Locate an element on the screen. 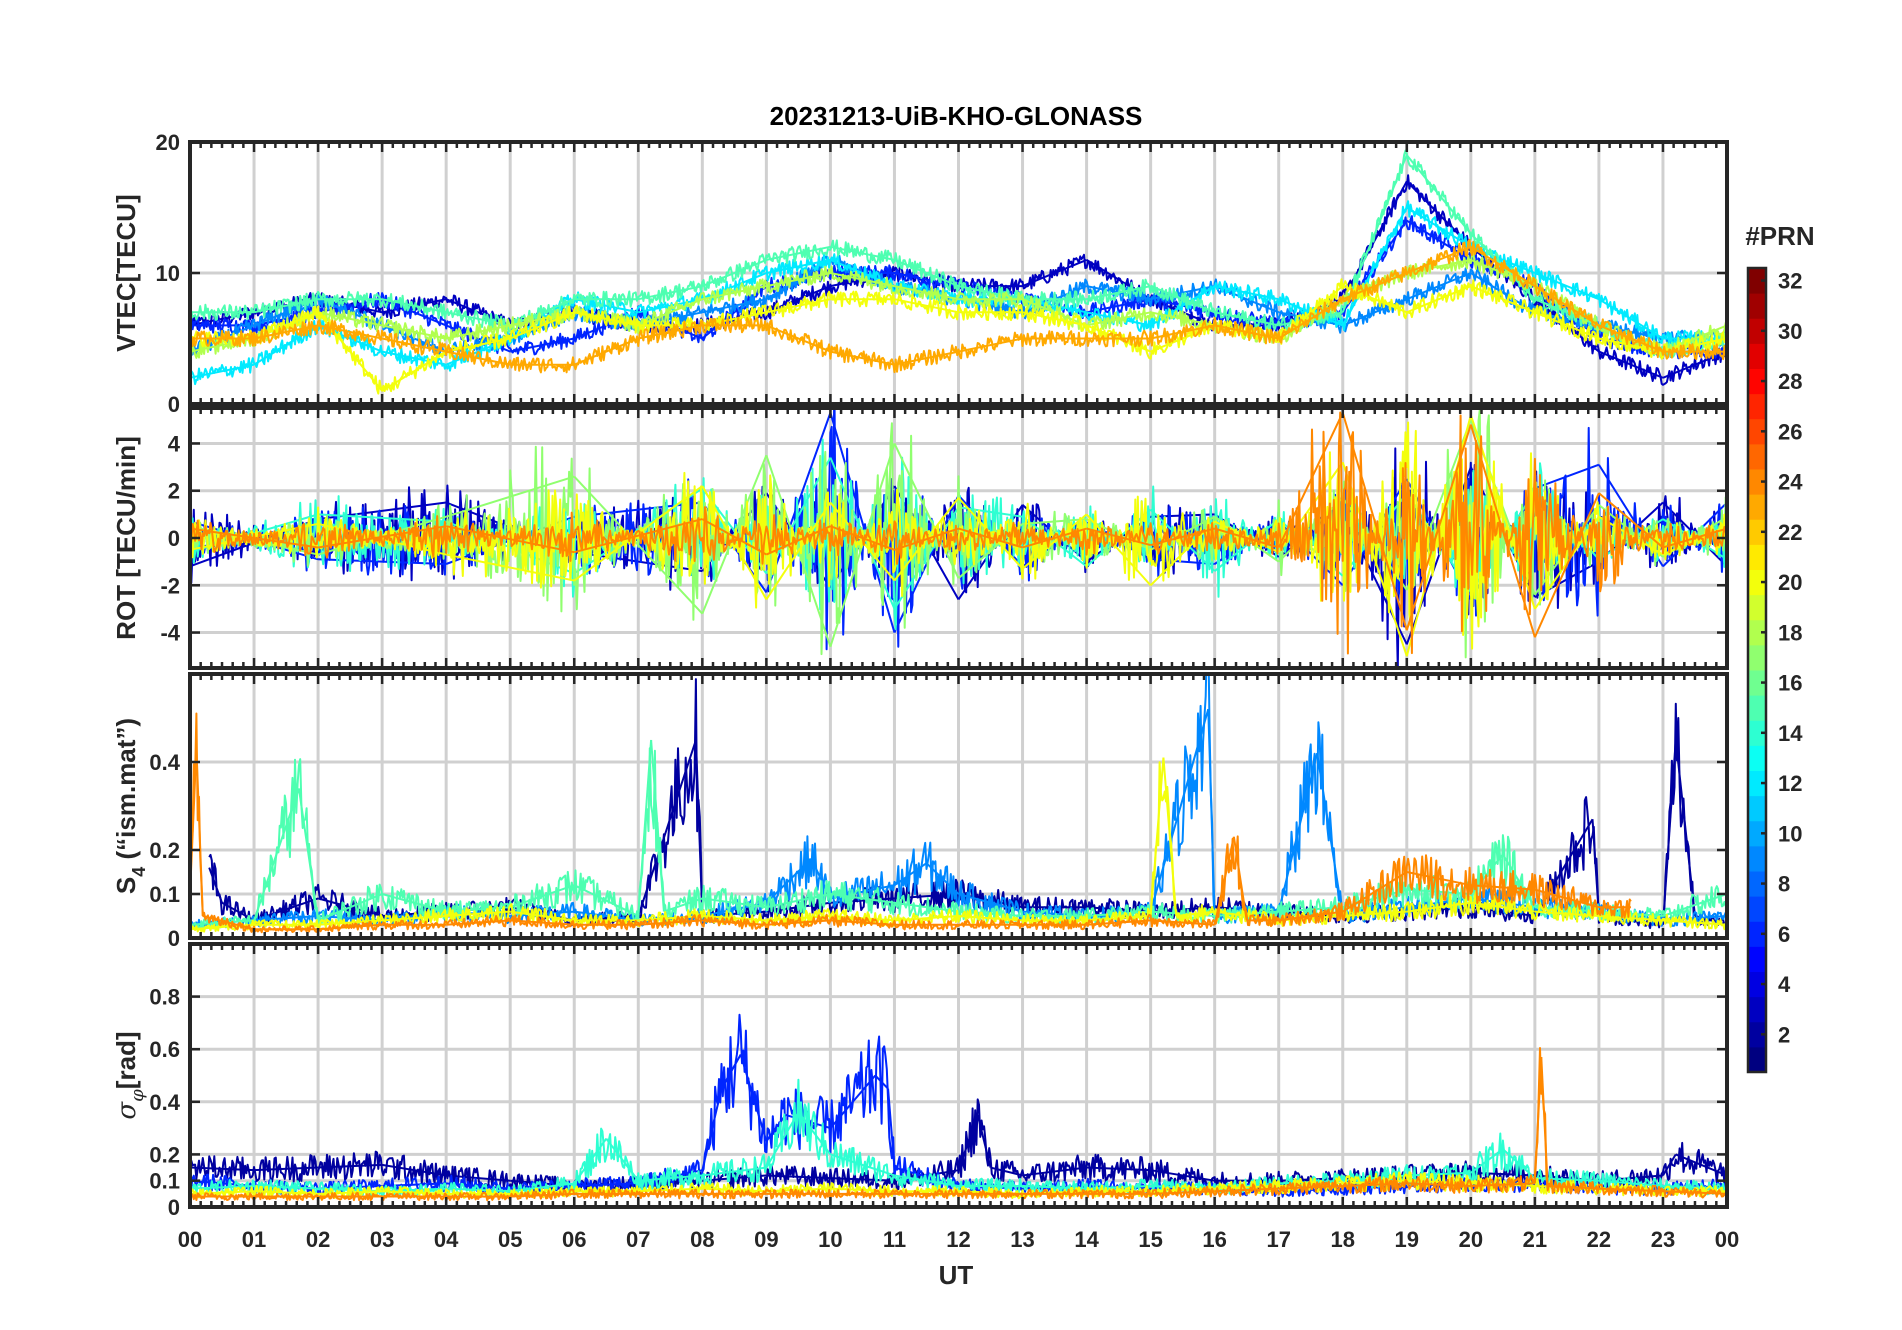  y-axis-label: ROT [TECU/min] is located at coordinates (126, 538).